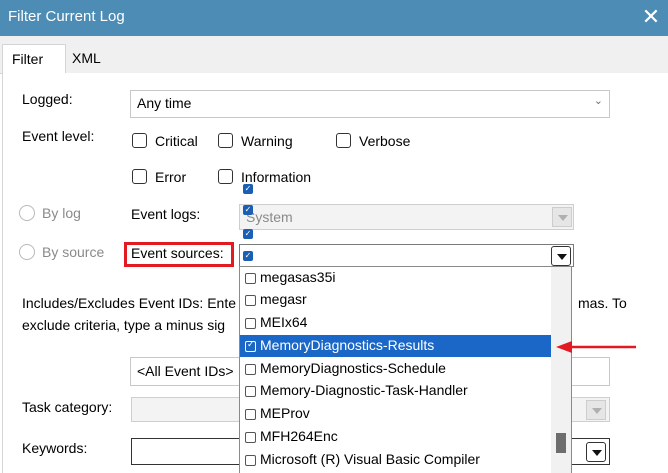 The height and width of the screenshot is (473, 668). What do you see at coordinates (395, 414) in the screenshot?
I see `list-item: MEProv` at bounding box center [395, 414].